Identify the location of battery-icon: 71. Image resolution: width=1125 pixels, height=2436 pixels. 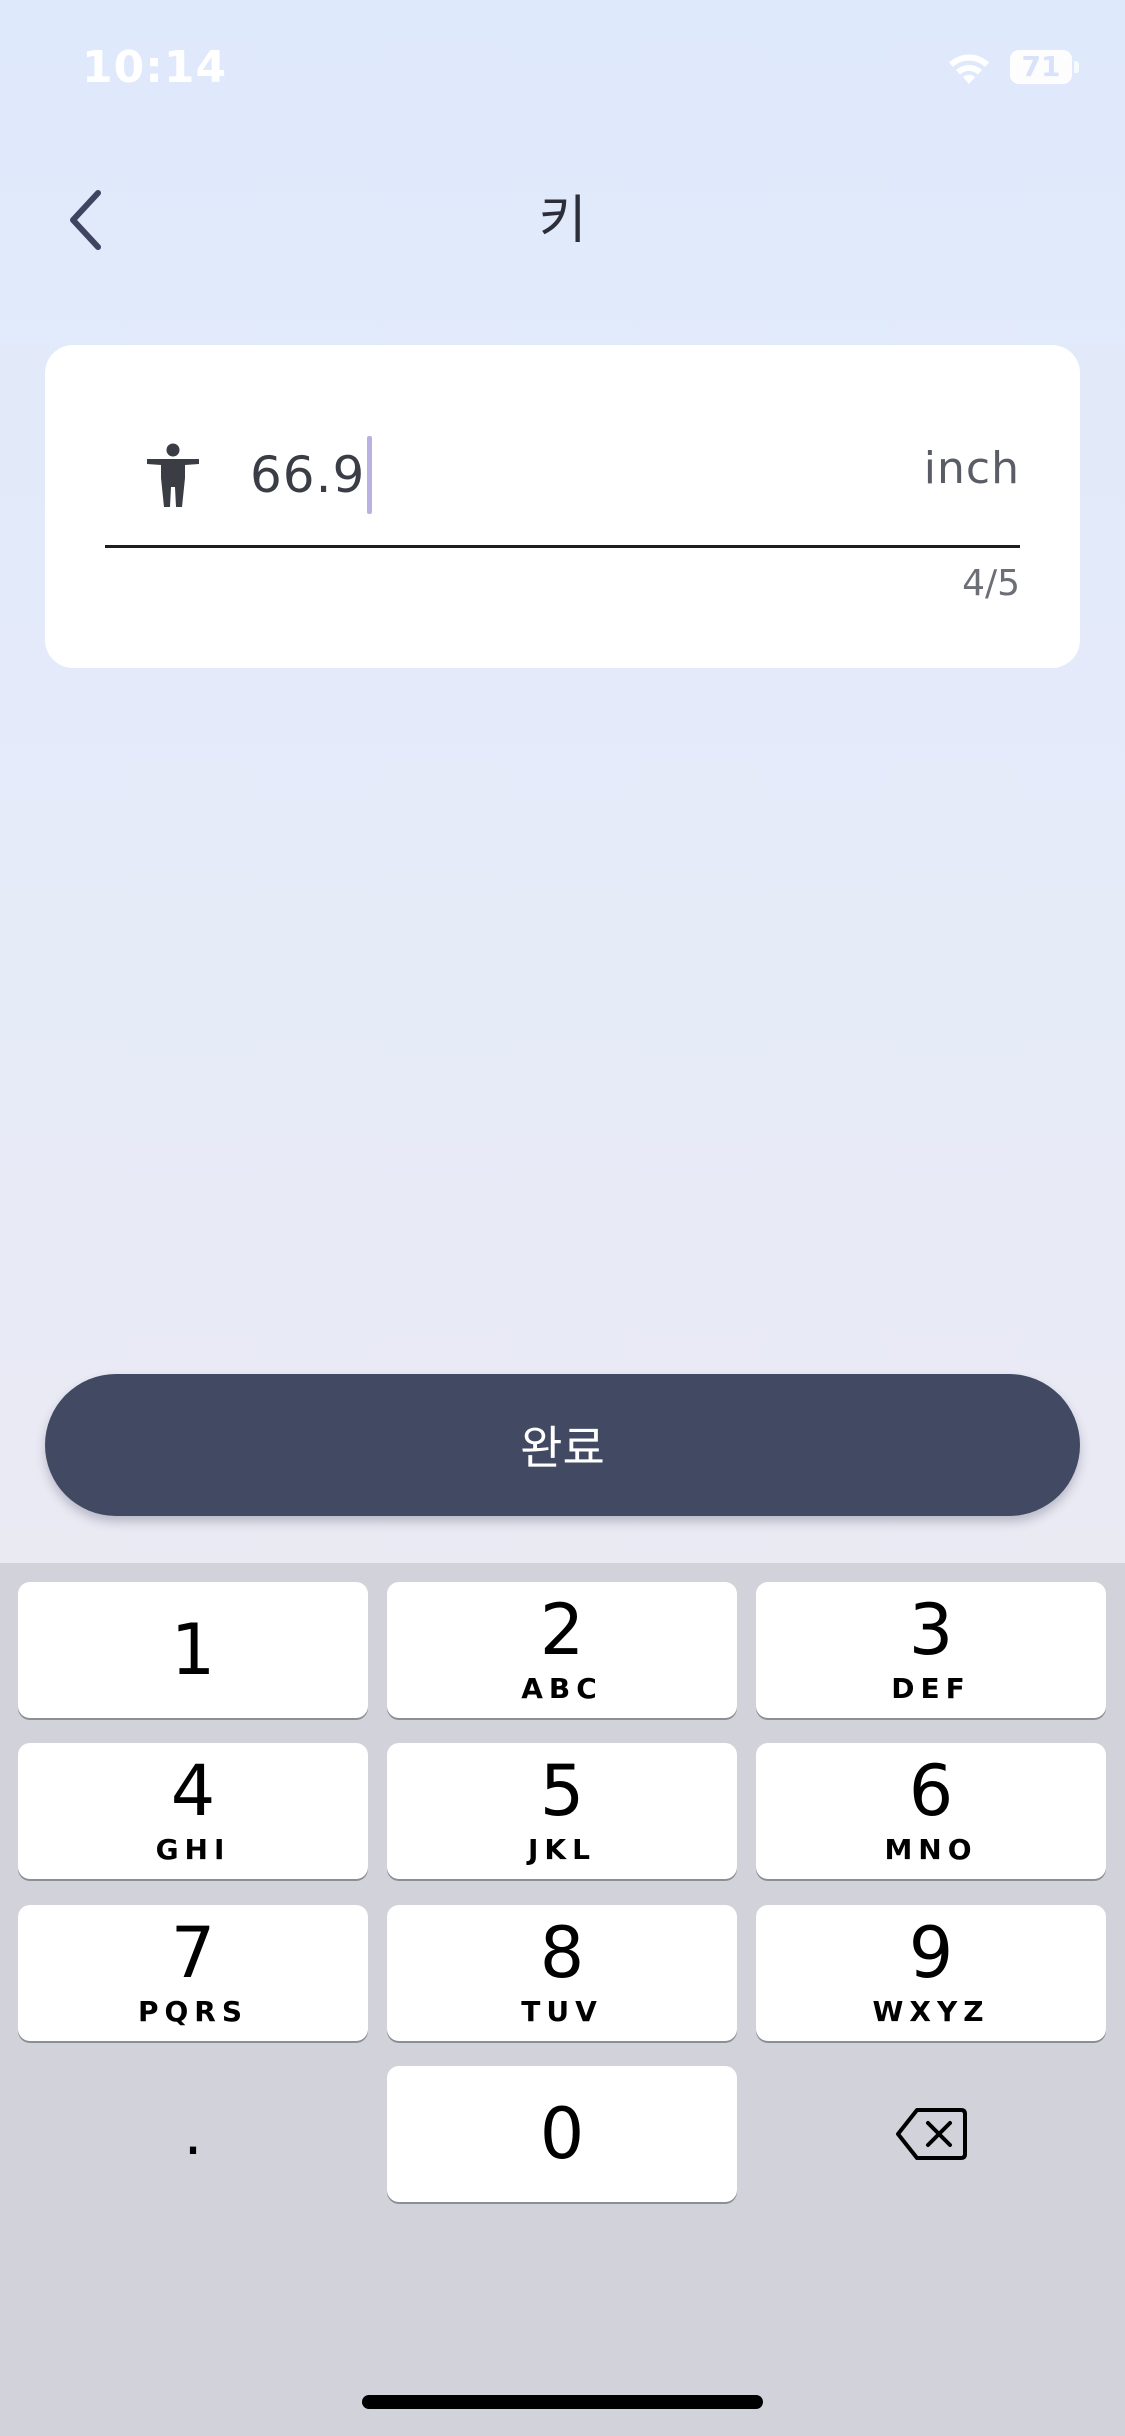
(1041, 67).